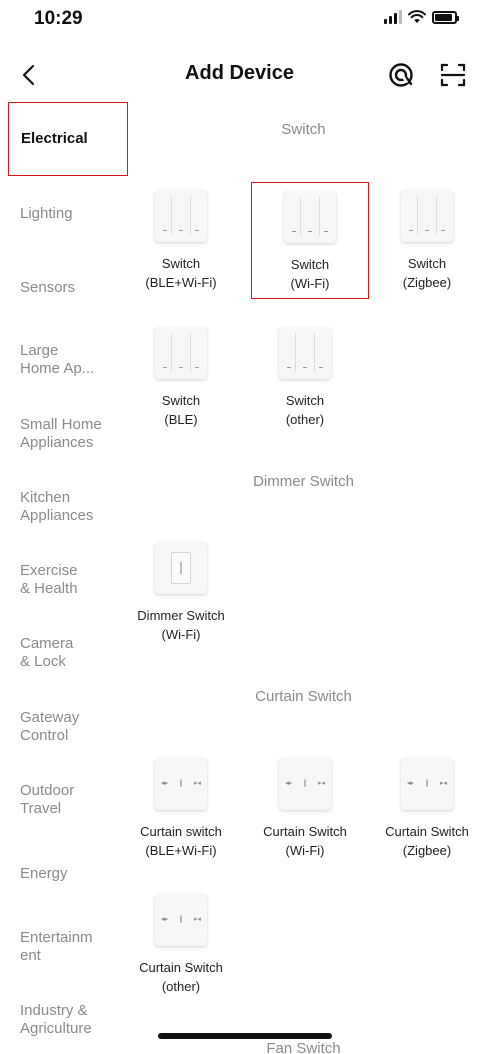  Describe the element at coordinates (305, 410) in the screenshot. I see `device-label: Switch (other)` at that location.